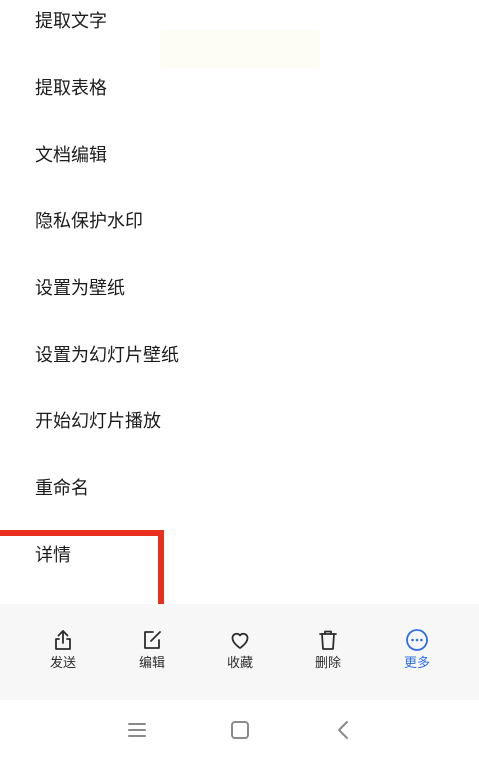  What do you see at coordinates (151, 663) in the screenshot?
I see `edit-label: 编辑` at bounding box center [151, 663].